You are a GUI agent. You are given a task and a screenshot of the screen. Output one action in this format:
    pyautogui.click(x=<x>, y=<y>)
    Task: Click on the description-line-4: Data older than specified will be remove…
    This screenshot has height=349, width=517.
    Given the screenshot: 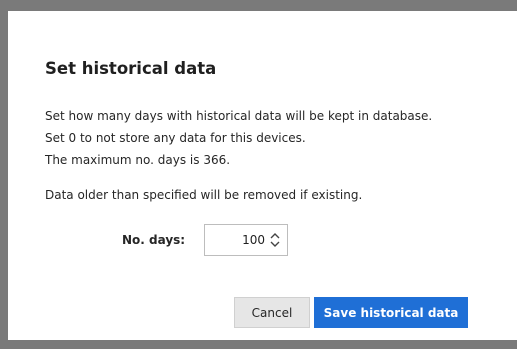 What is the action you would take?
    pyautogui.click(x=204, y=195)
    